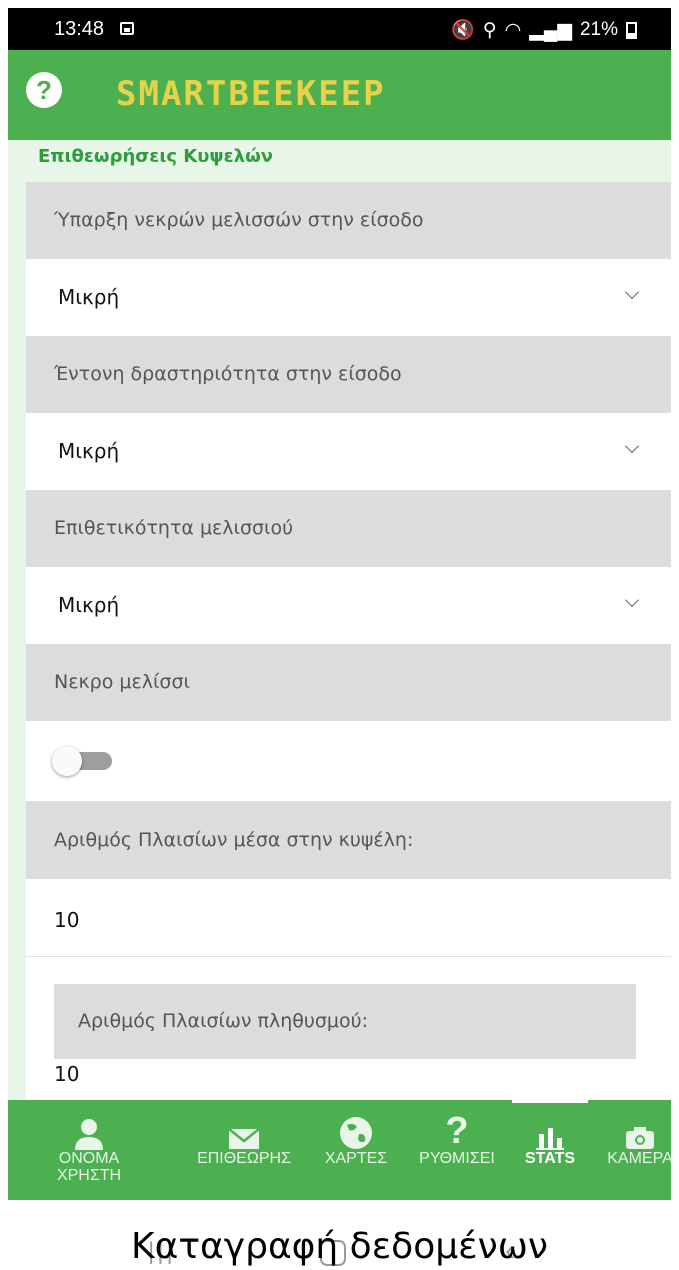 The width and height of the screenshot is (679, 1270). I want to click on status-icons: 🔇 ⚲ ◠ ▂▄▆ 21%, so click(544, 30).